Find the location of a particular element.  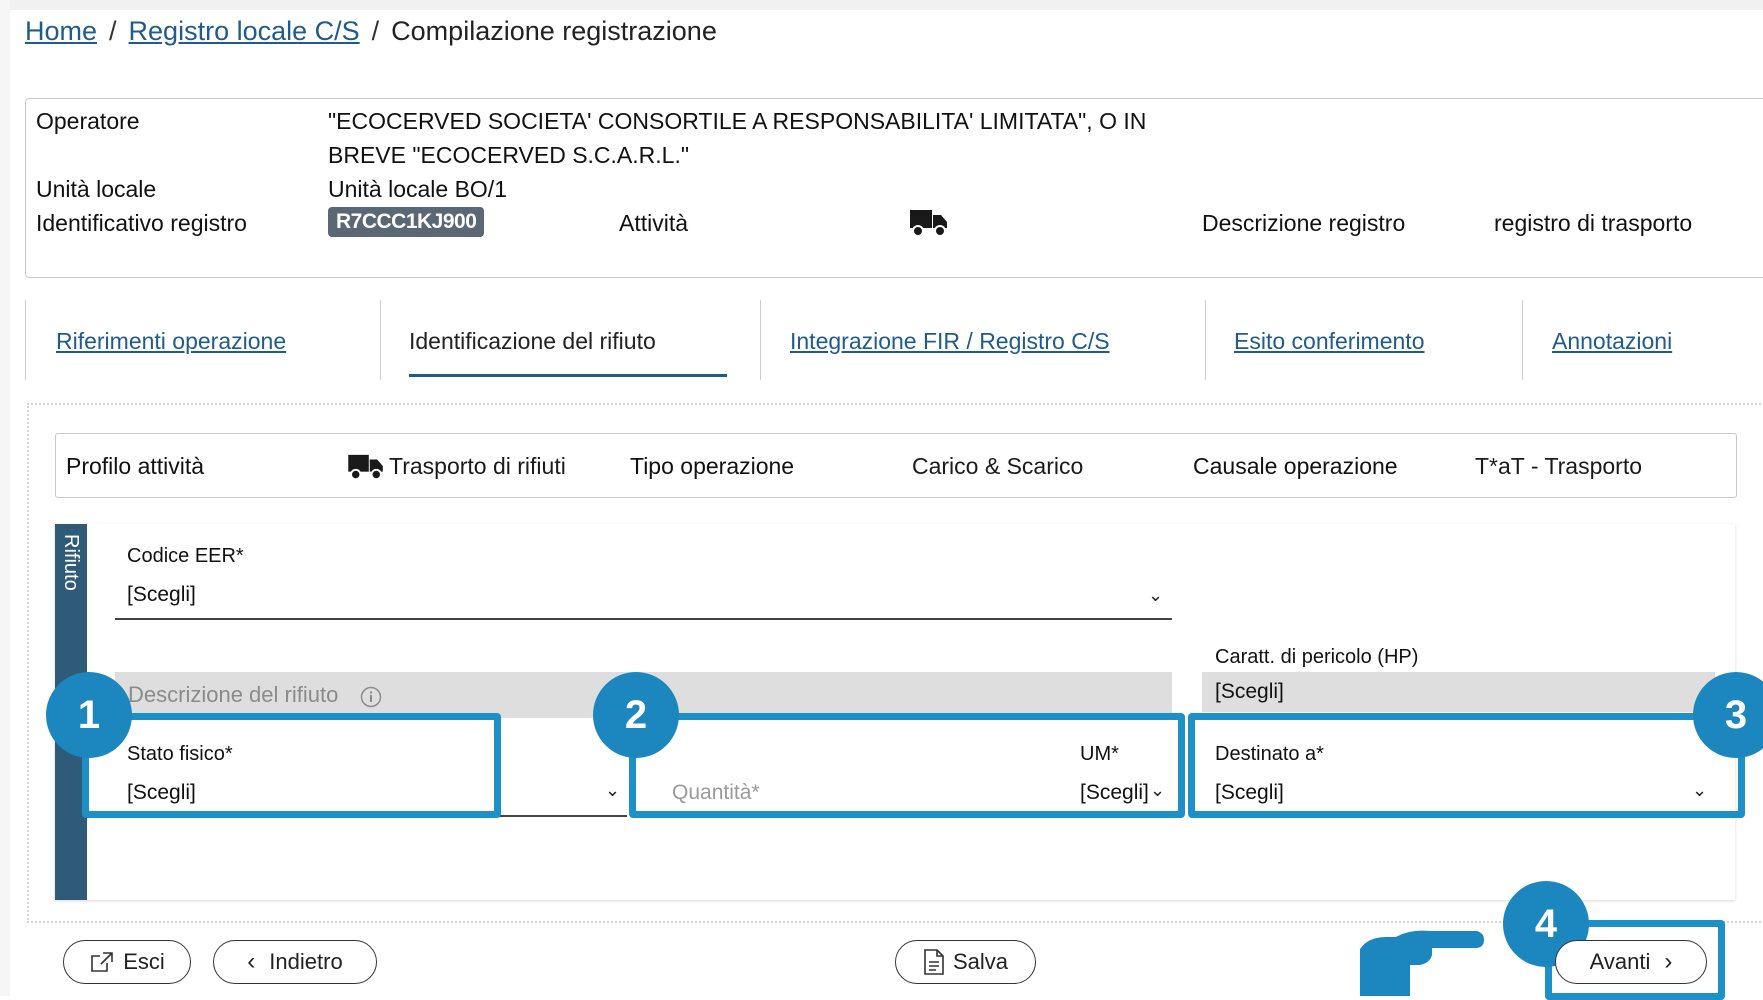

descrizione-rifiuto-placeholder: Descrizione del rifiuto is located at coordinates (233, 694).